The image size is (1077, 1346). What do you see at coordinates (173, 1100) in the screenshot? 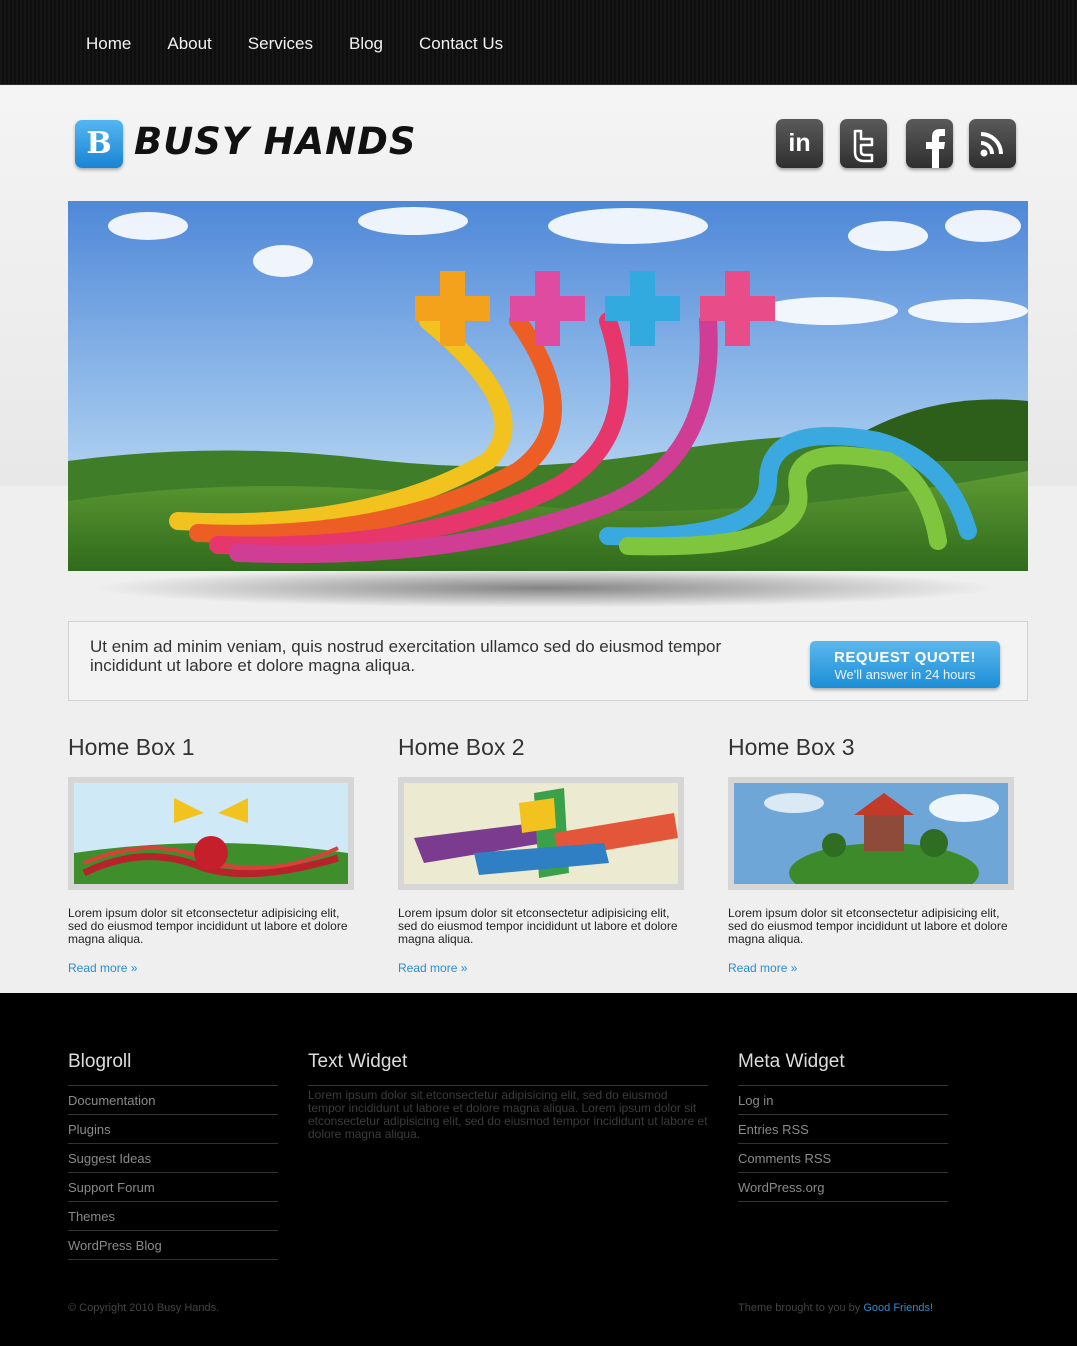
I see `blogroll-item: Documentation` at bounding box center [173, 1100].